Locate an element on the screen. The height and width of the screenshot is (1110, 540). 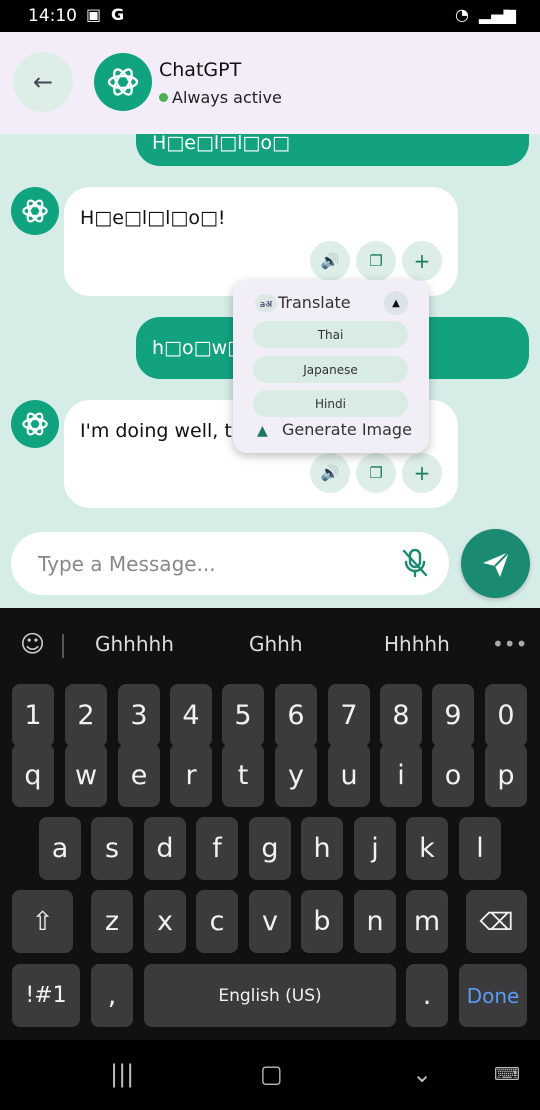
key-4: 4 is located at coordinates (191, 715).